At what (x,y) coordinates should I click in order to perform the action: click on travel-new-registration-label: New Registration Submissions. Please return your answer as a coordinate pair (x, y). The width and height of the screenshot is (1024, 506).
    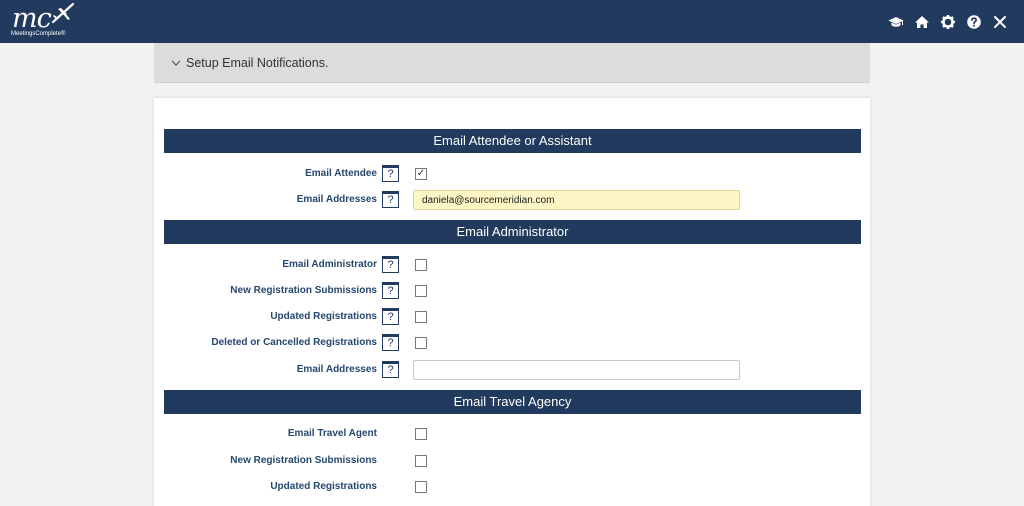
    Looking at the image, I should click on (303, 460).